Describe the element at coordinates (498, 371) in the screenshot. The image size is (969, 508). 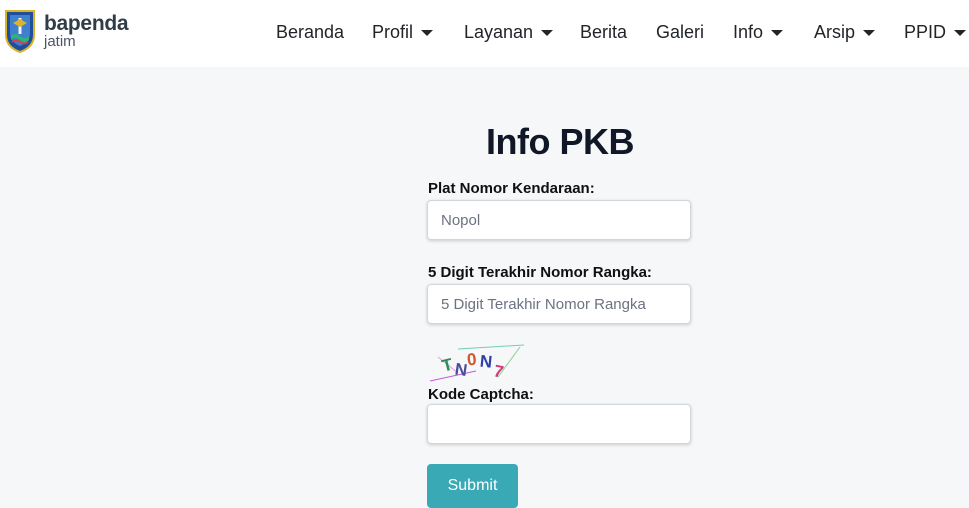
I see `captcha-char: 7` at that location.